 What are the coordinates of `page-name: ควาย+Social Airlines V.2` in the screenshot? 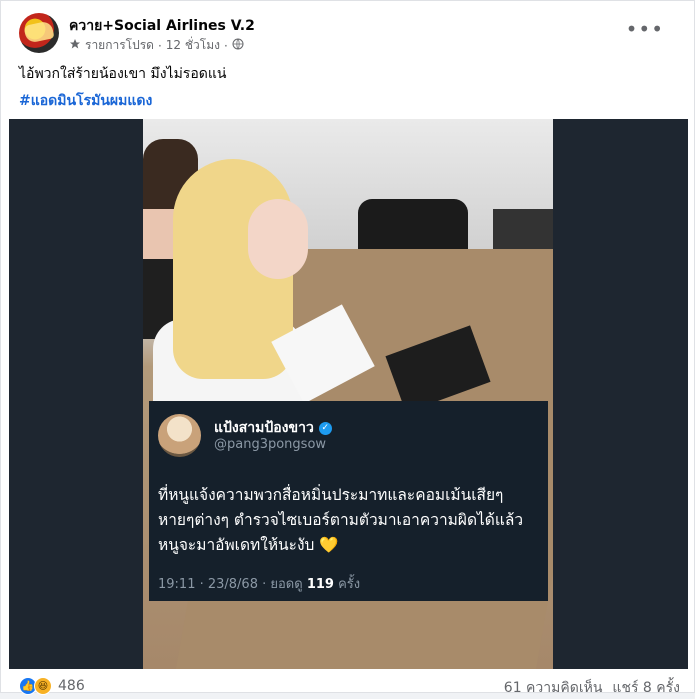 It's located at (162, 26).